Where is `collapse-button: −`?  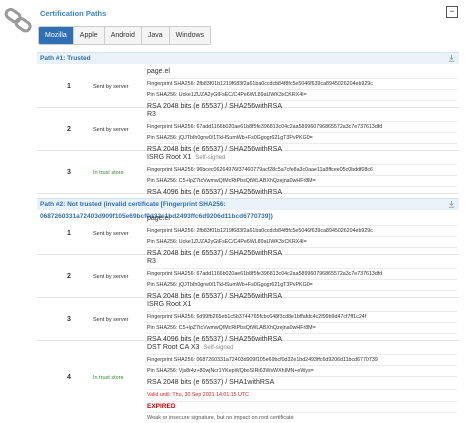 collapse-button: − is located at coordinates (452, 12).